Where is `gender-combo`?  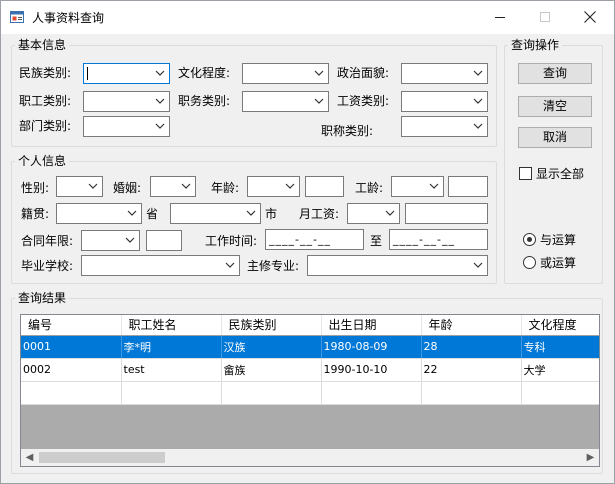
gender-combo is located at coordinates (79, 186).